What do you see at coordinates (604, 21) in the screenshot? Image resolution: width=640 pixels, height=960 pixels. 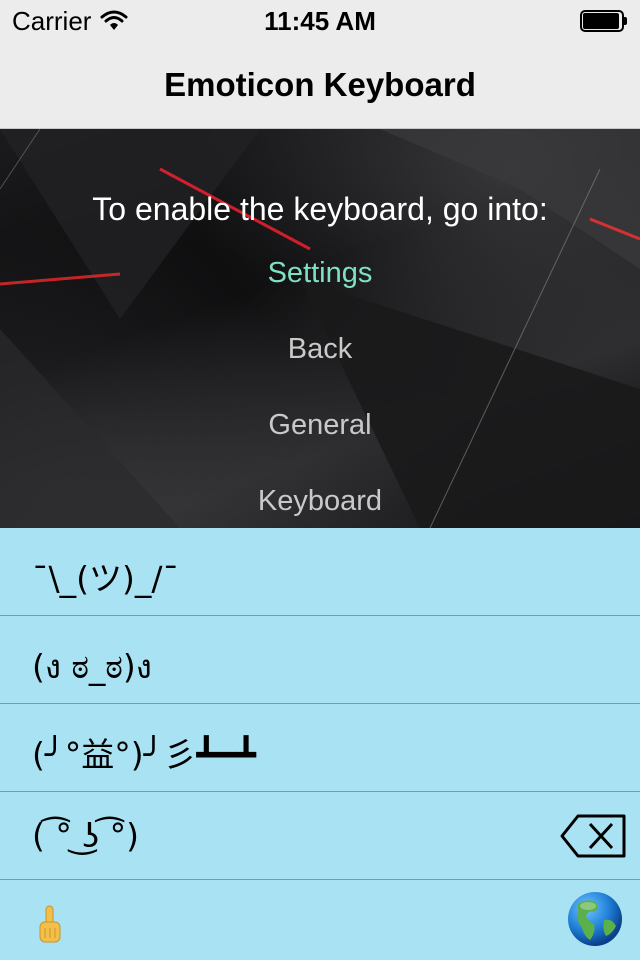 I see `battery-icon` at bounding box center [604, 21].